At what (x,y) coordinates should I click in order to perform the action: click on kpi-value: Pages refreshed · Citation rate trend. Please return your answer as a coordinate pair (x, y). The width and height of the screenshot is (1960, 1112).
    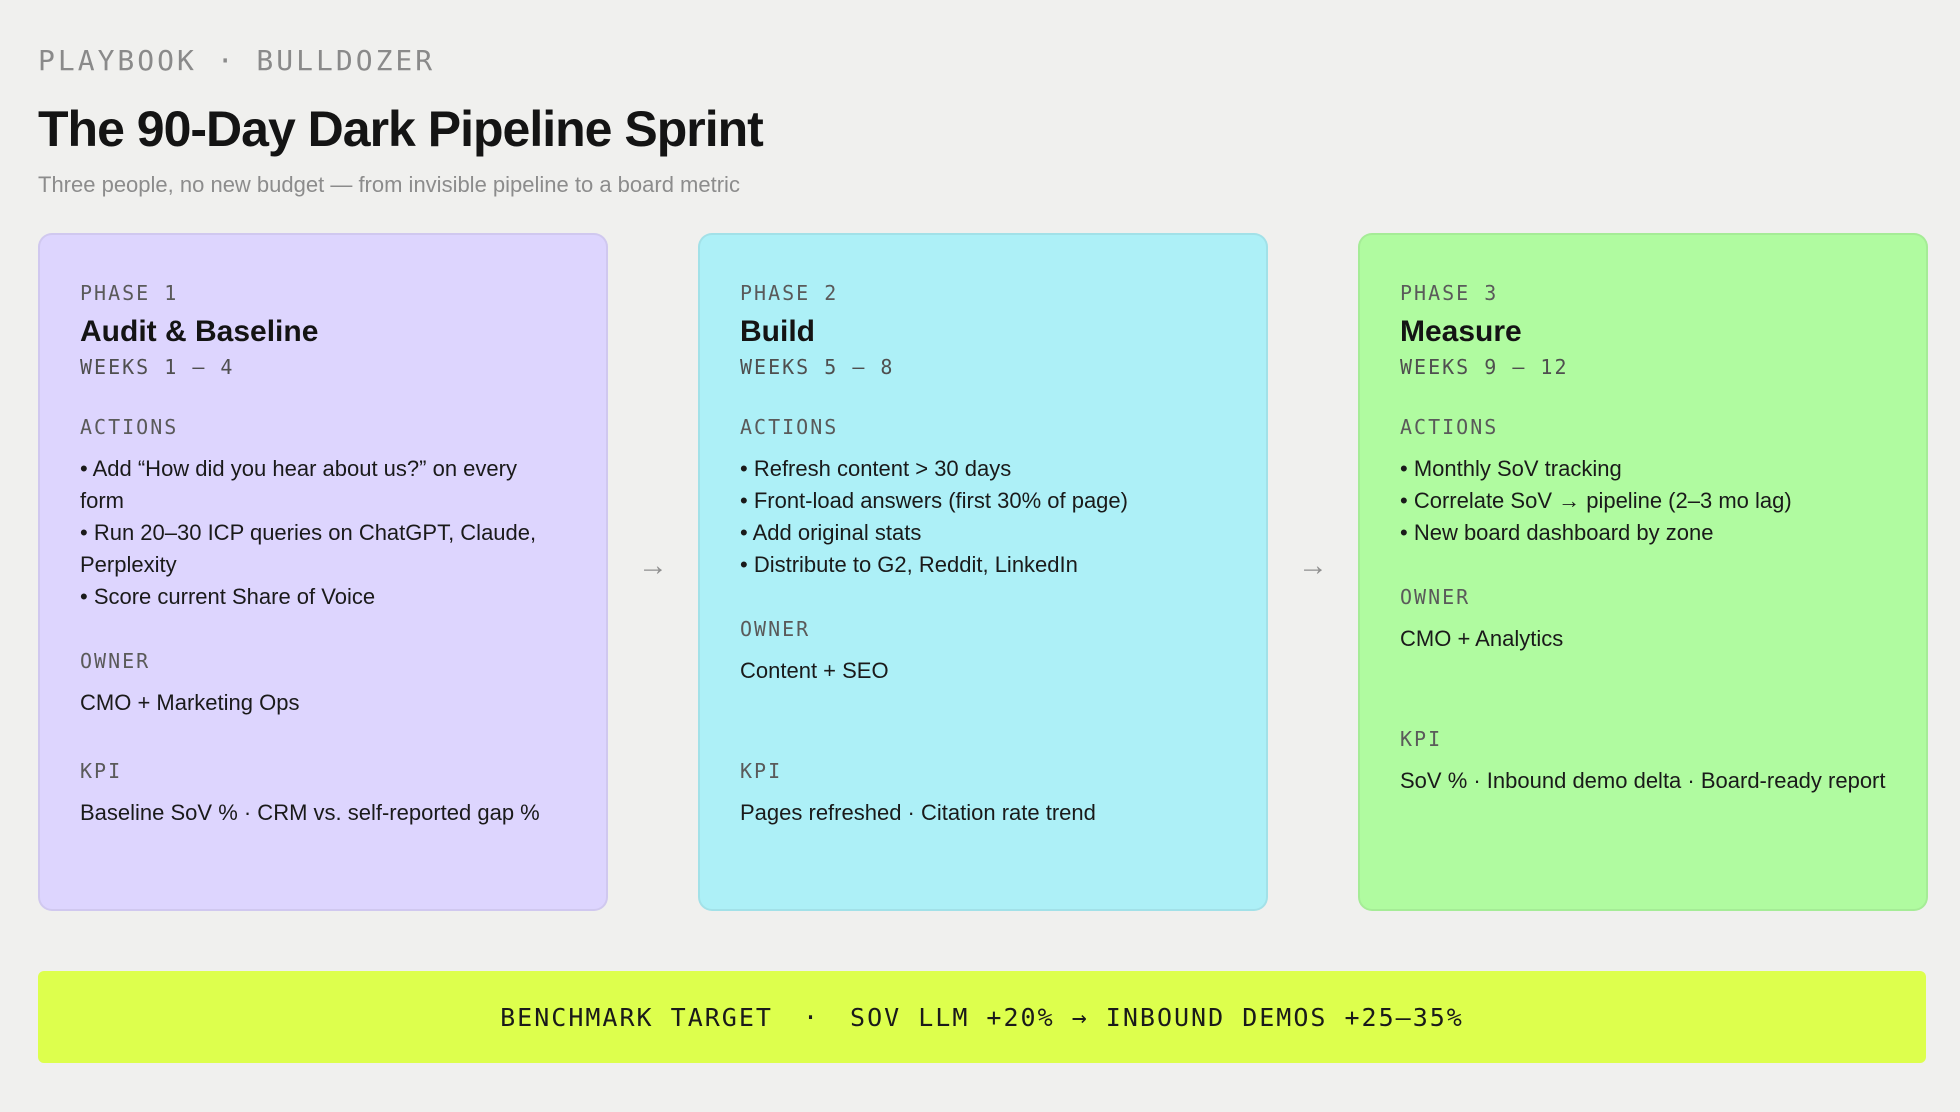
    Looking at the image, I should click on (918, 812).